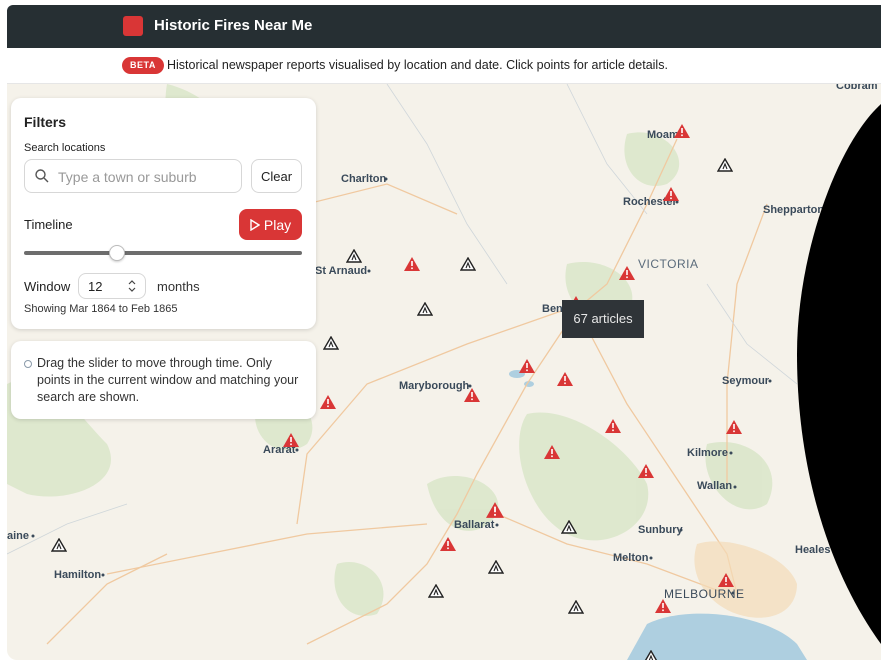  What do you see at coordinates (715, 486) in the screenshot?
I see `place-label: Wallan` at bounding box center [715, 486].